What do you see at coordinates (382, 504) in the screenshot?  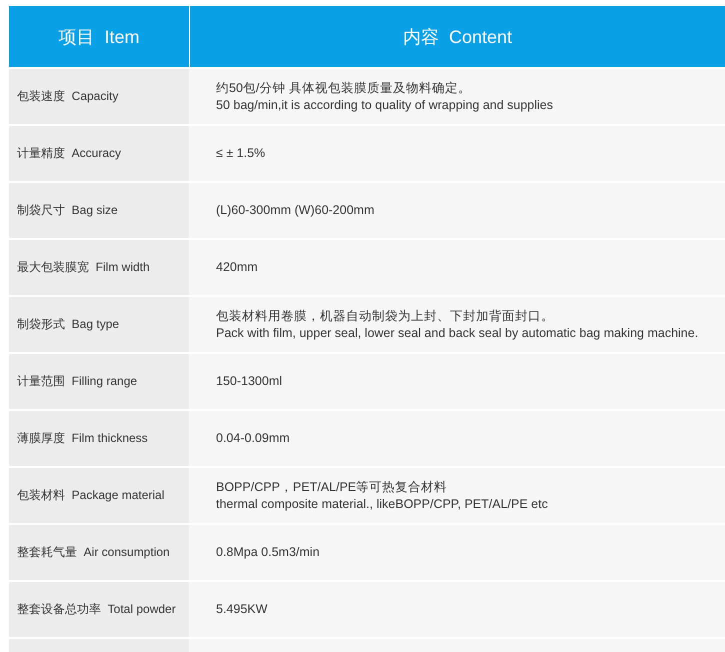 I see `cell-text: thermal composite material., likeBOPP/CPP, PET/AL/PE etc` at bounding box center [382, 504].